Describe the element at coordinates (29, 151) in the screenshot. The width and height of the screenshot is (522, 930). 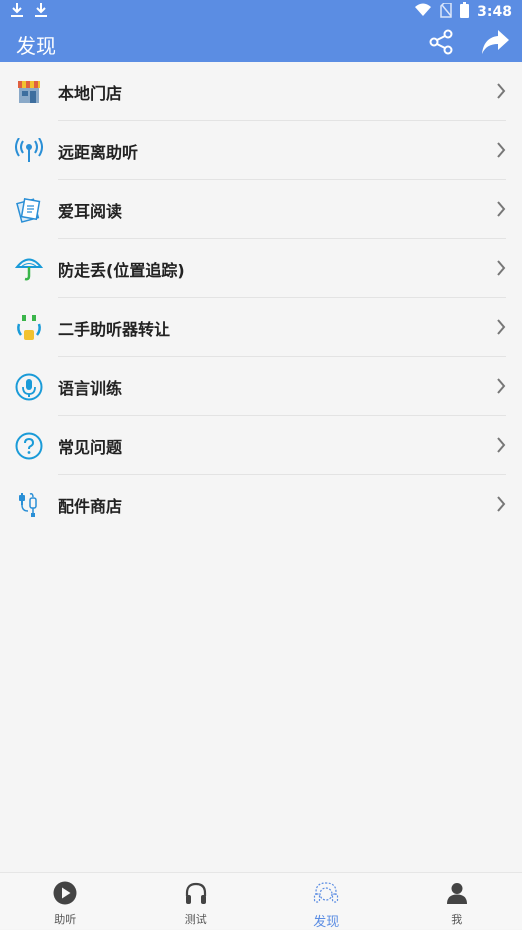
I see `broadcast-icon` at that location.